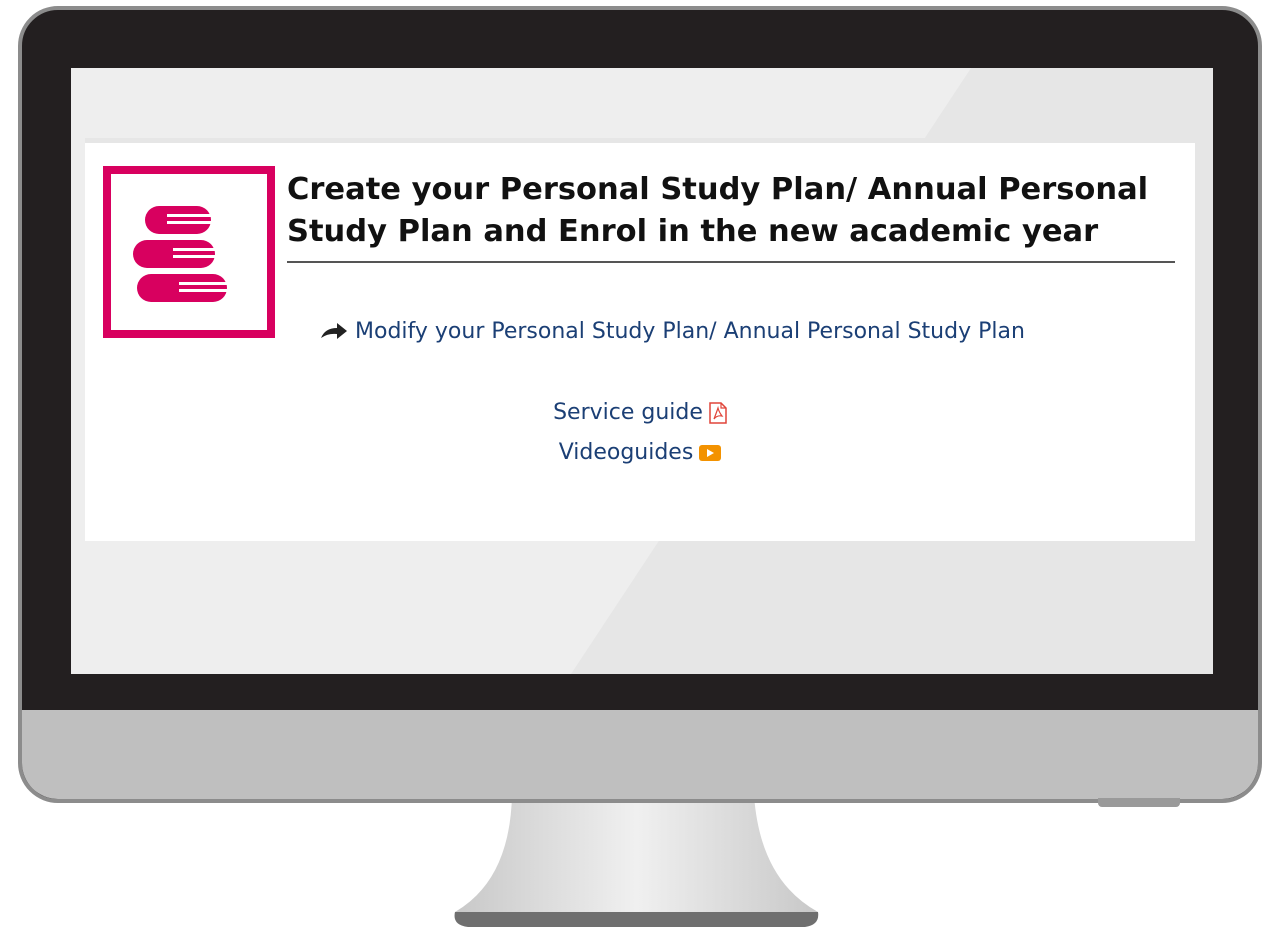  I want to click on videoguides-label: Videoguides, so click(626, 452).